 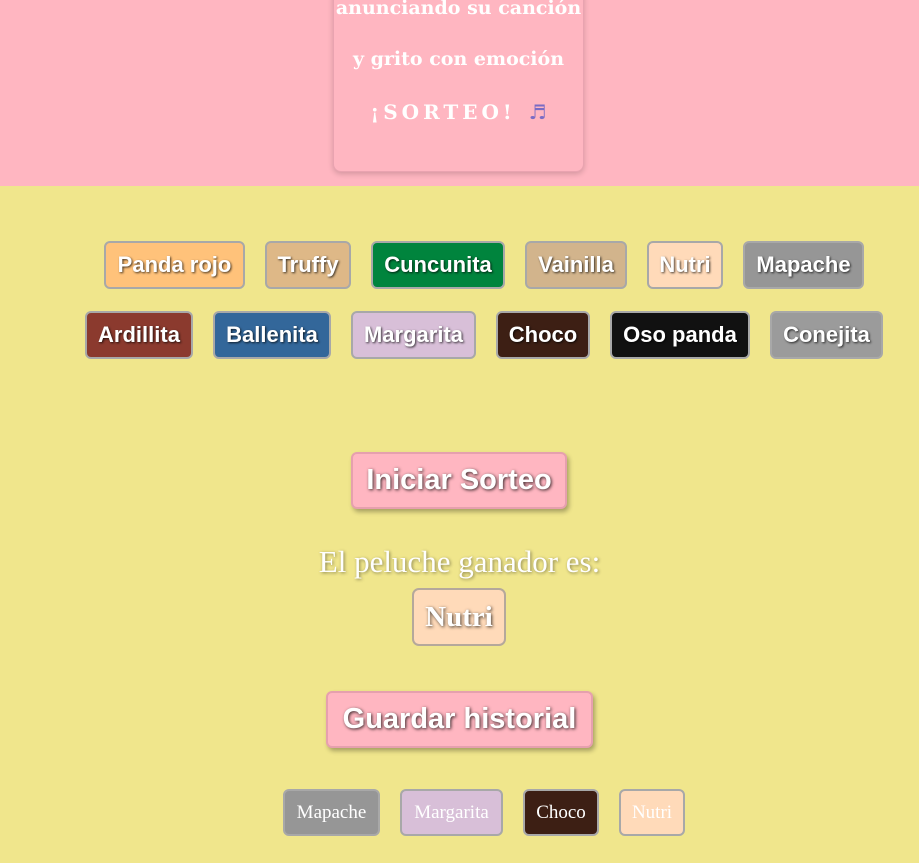 I want to click on poem-line-3: ¡SORTEO! ♬, so click(x=458, y=112).